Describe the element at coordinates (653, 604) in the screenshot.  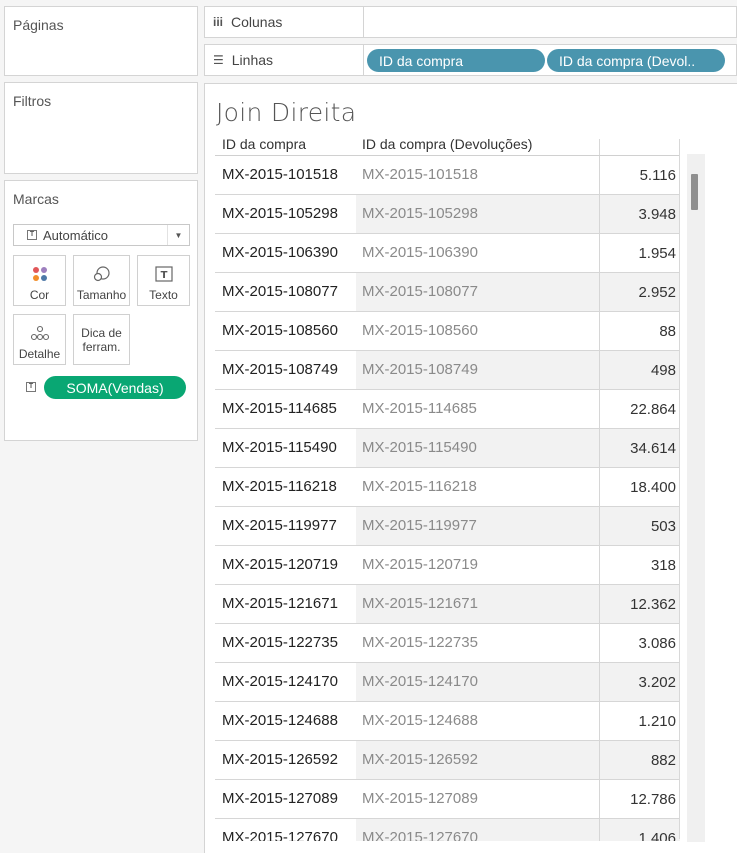
I see `cell-soma-vendas: 12.362` at that location.